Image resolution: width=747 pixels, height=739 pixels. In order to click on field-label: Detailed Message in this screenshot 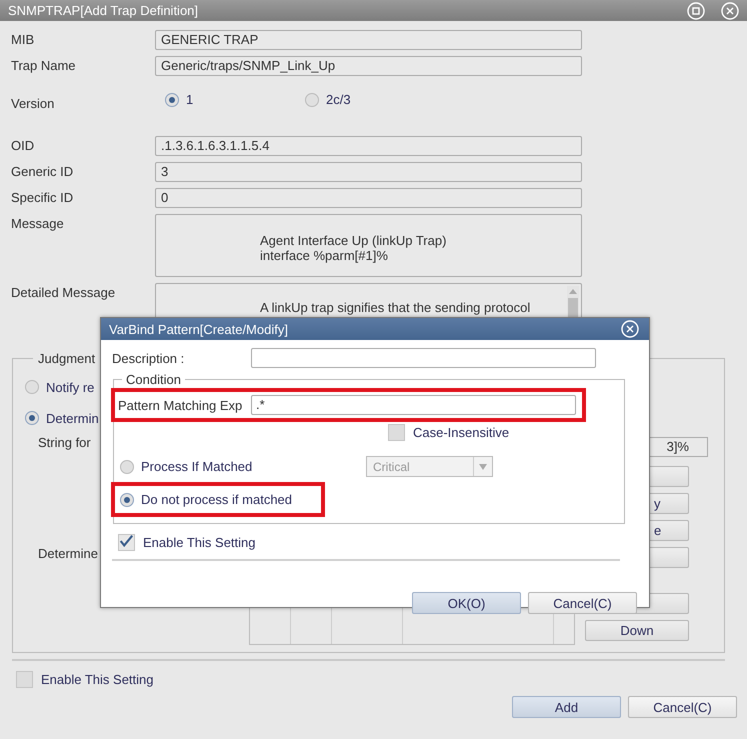, I will do `click(63, 292)`.